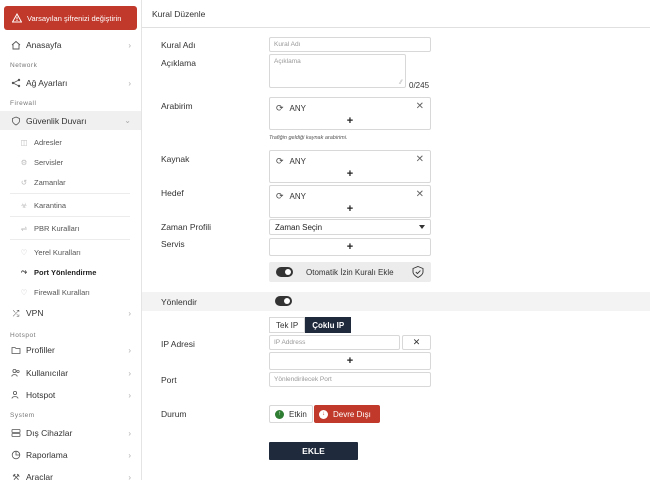 Image resolution: width=650 pixels, height=480 pixels. What do you see at coordinates (396, 301) in the screenshot?
I see `redirect-row: Yönlendir` at bounding box center [396, 301].